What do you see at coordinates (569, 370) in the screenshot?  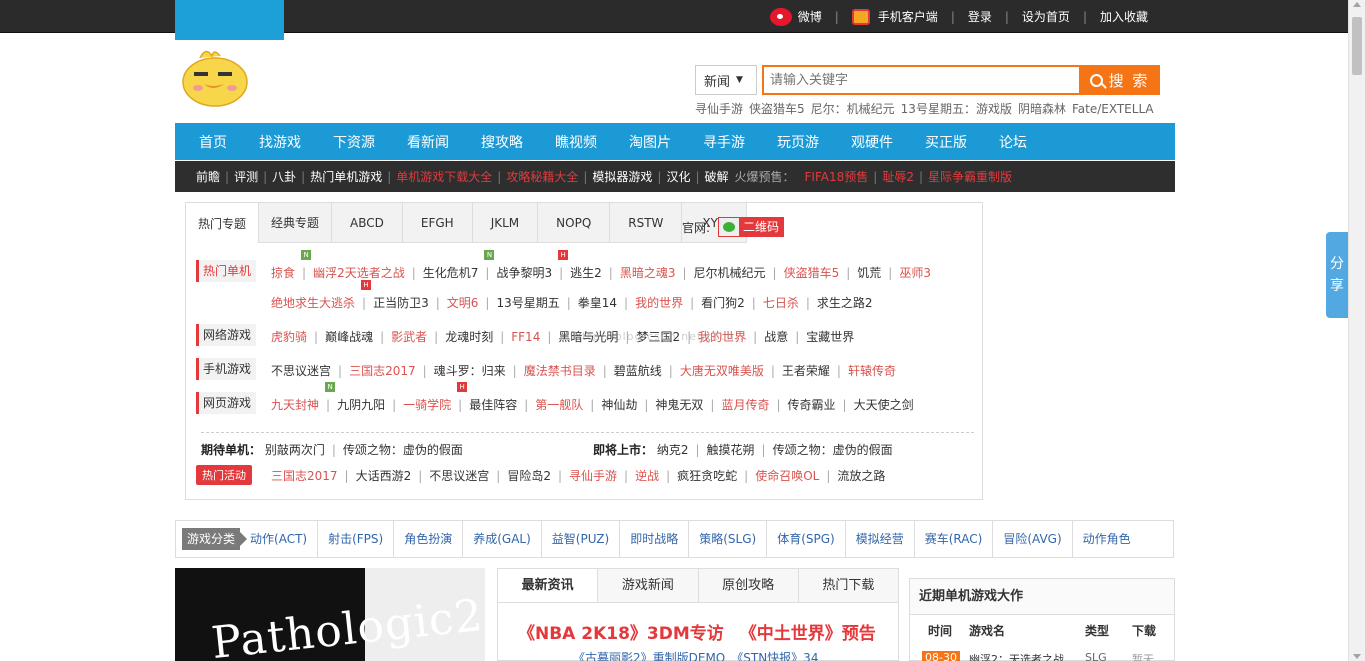 I see `game-link: 魔法禁书目录 |` at bounding box center [569, 370].